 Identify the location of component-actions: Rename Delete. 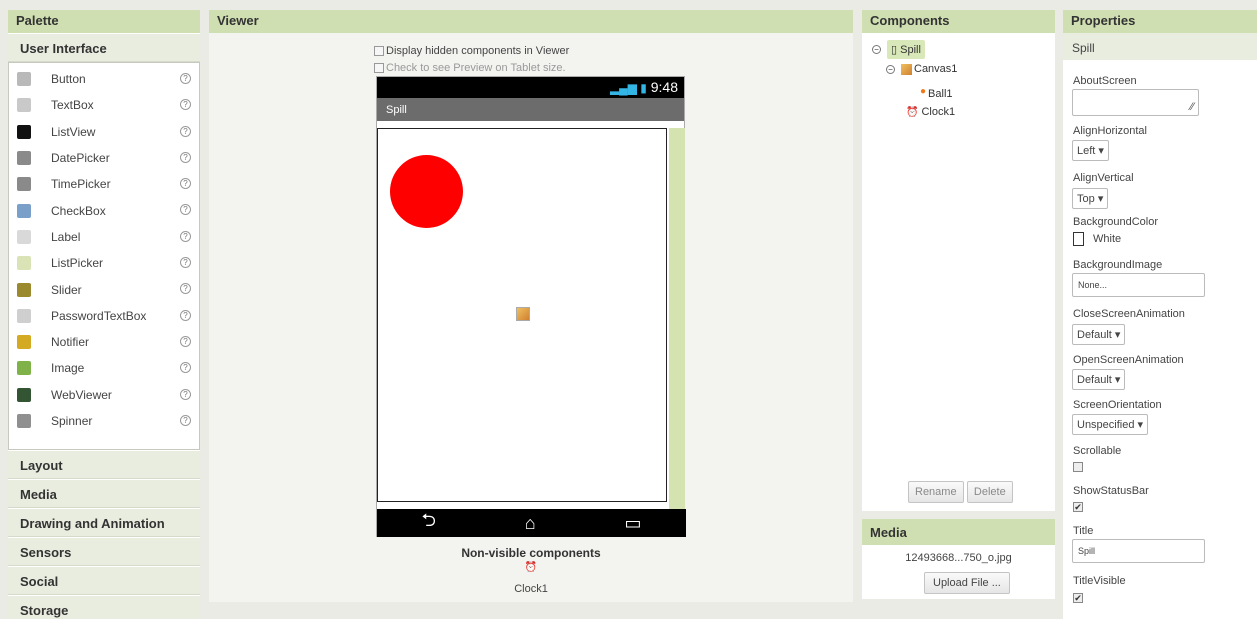
(960, 492).